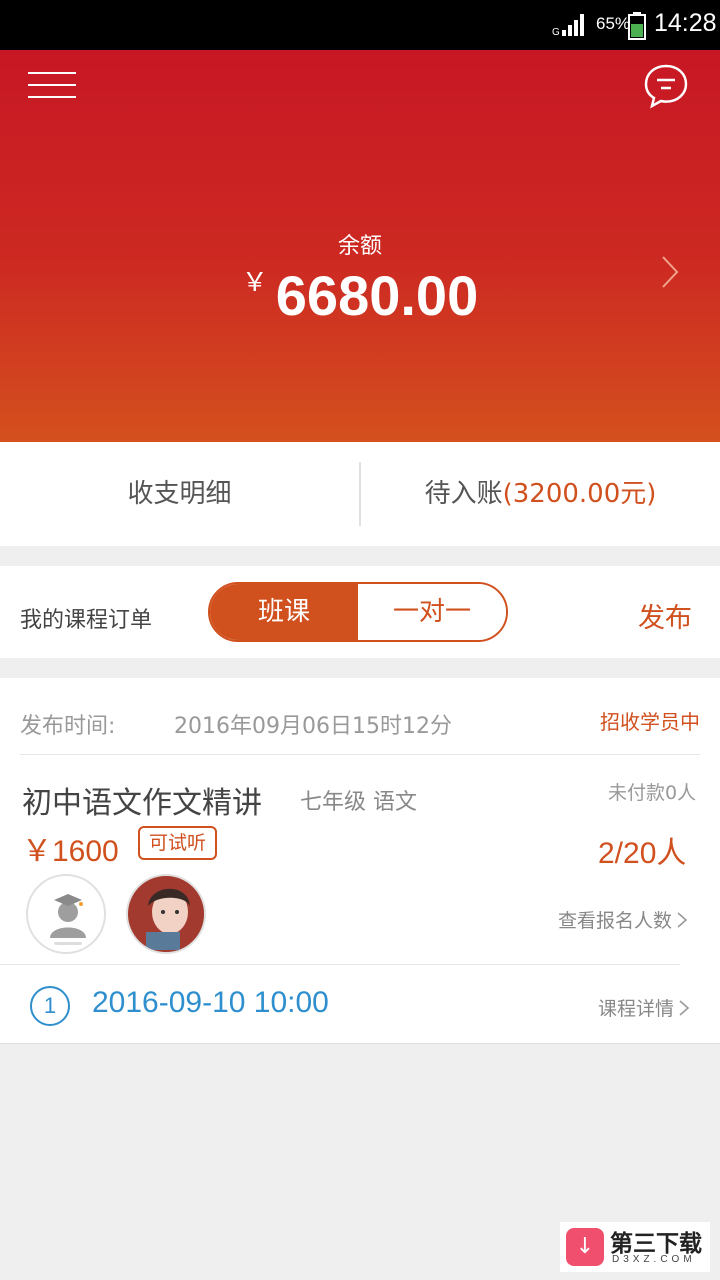 This screenshot has height=1280, width=720. Describe the element at coordinates (377, 295) in the screenshot. I see `balance-value: 6680.00` at that location.